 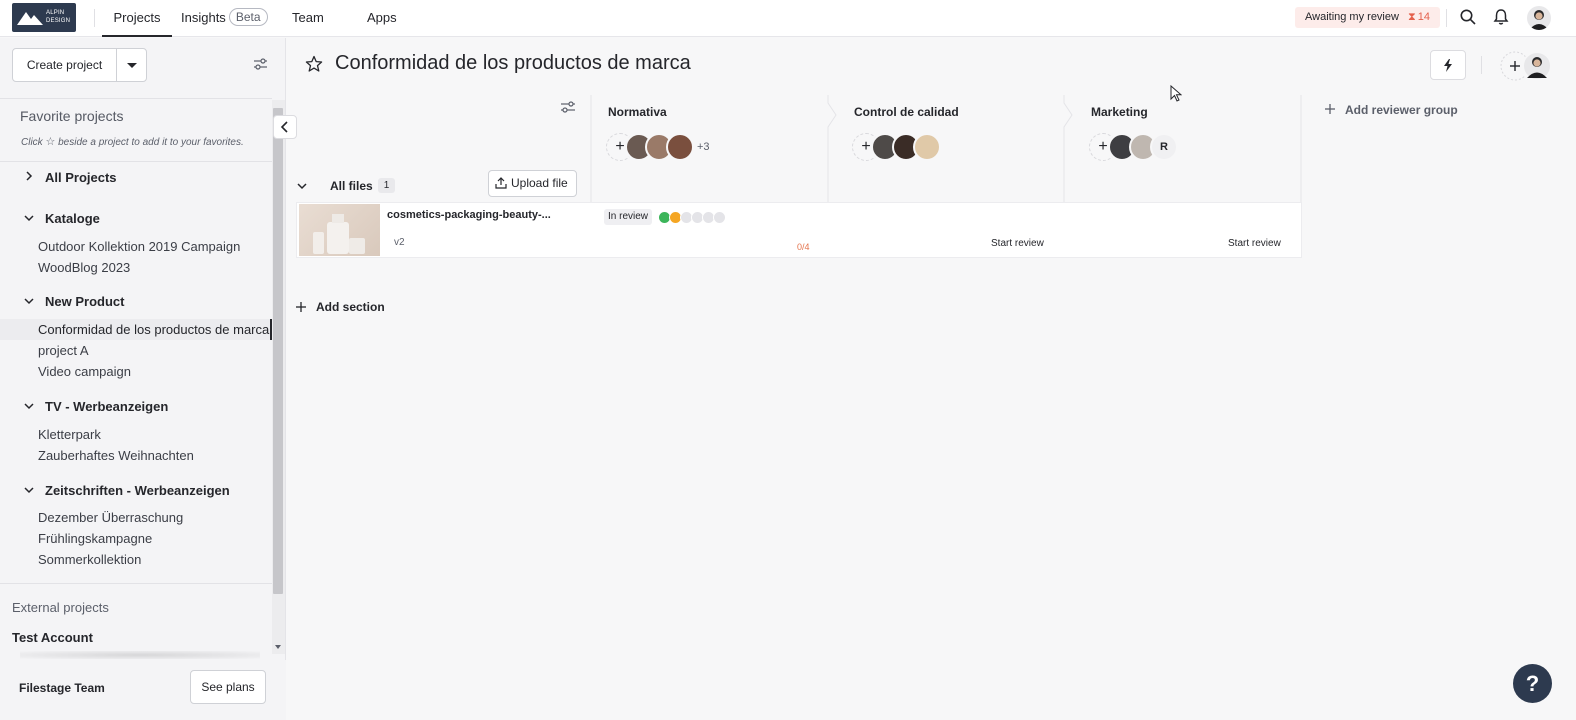 What do you see at coordinates (399, 242) in the screenshot?
I see `file-version: v2` at bounding box center [399, 242].